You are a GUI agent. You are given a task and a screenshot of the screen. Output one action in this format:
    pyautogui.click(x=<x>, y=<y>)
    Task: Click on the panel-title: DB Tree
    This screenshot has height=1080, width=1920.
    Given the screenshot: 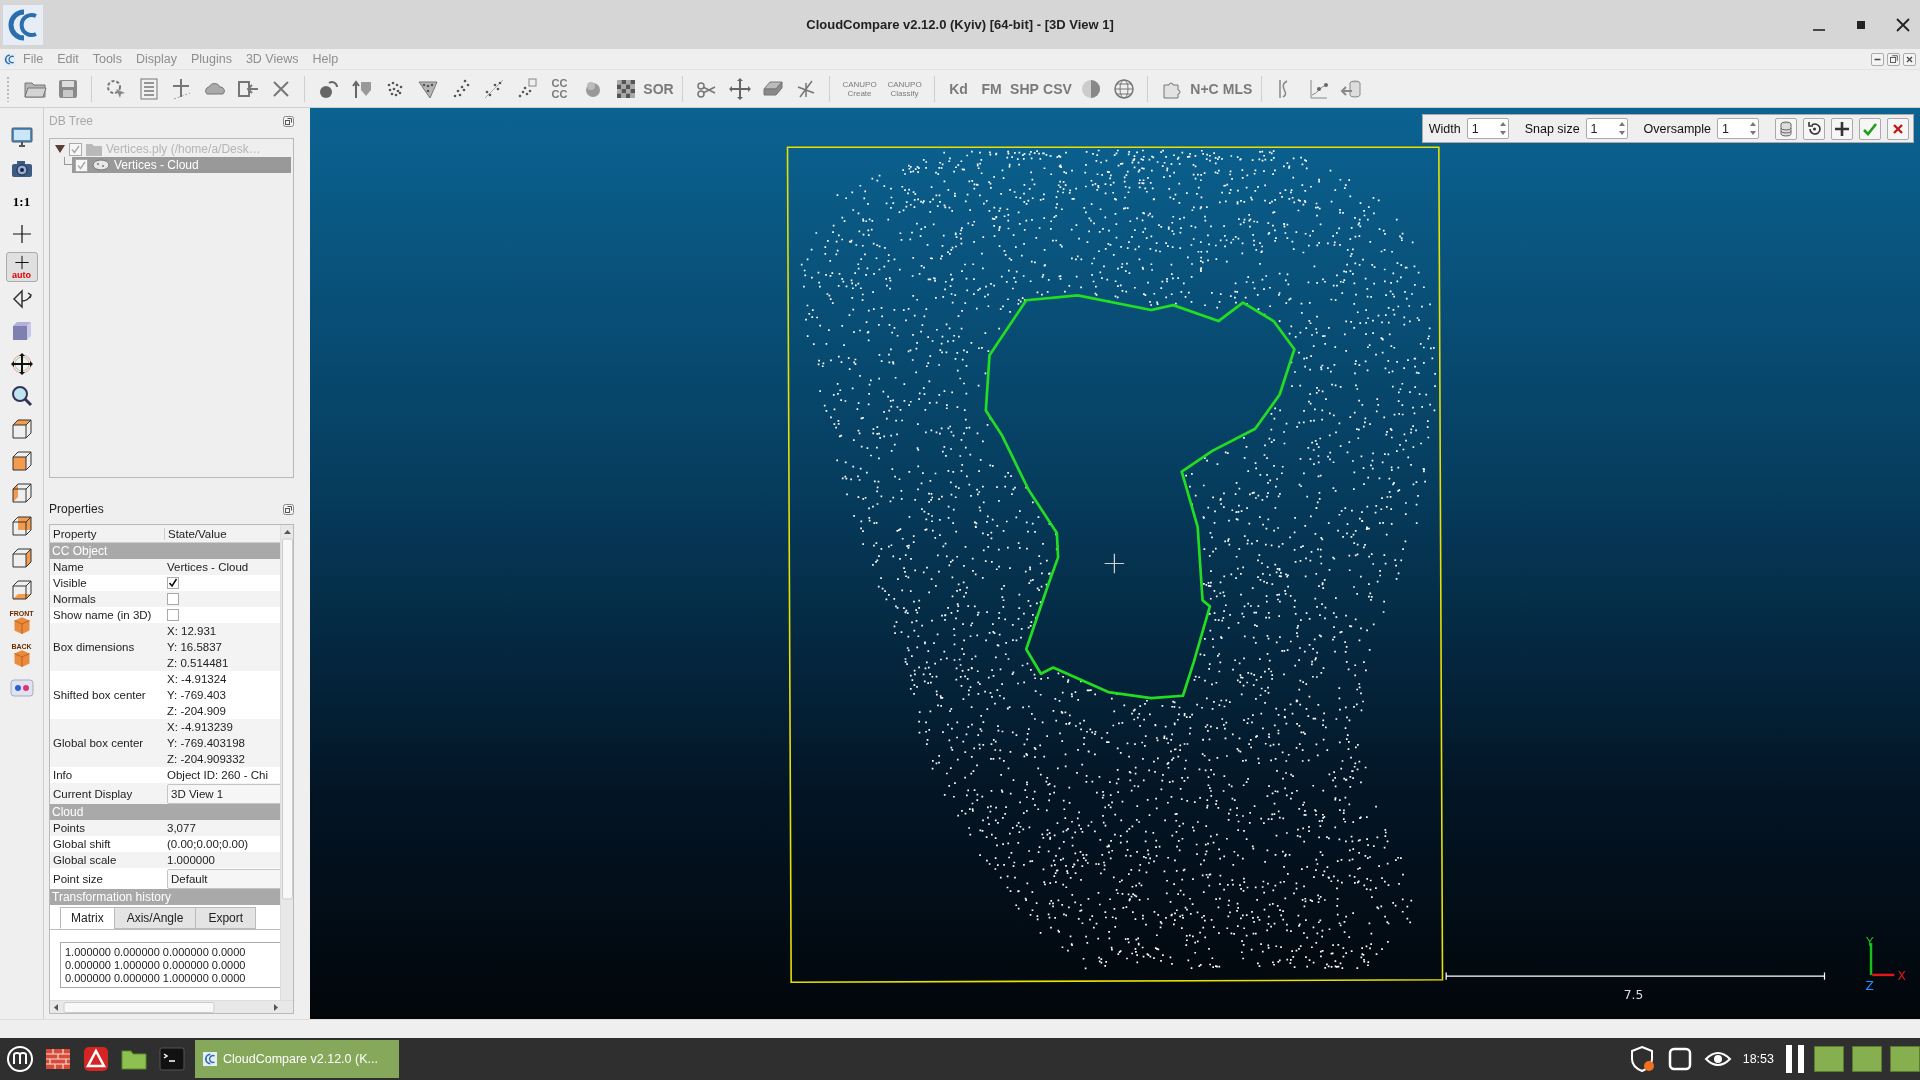 What is the action you would take?
    pyautogui.click(x=71, y=121)
    